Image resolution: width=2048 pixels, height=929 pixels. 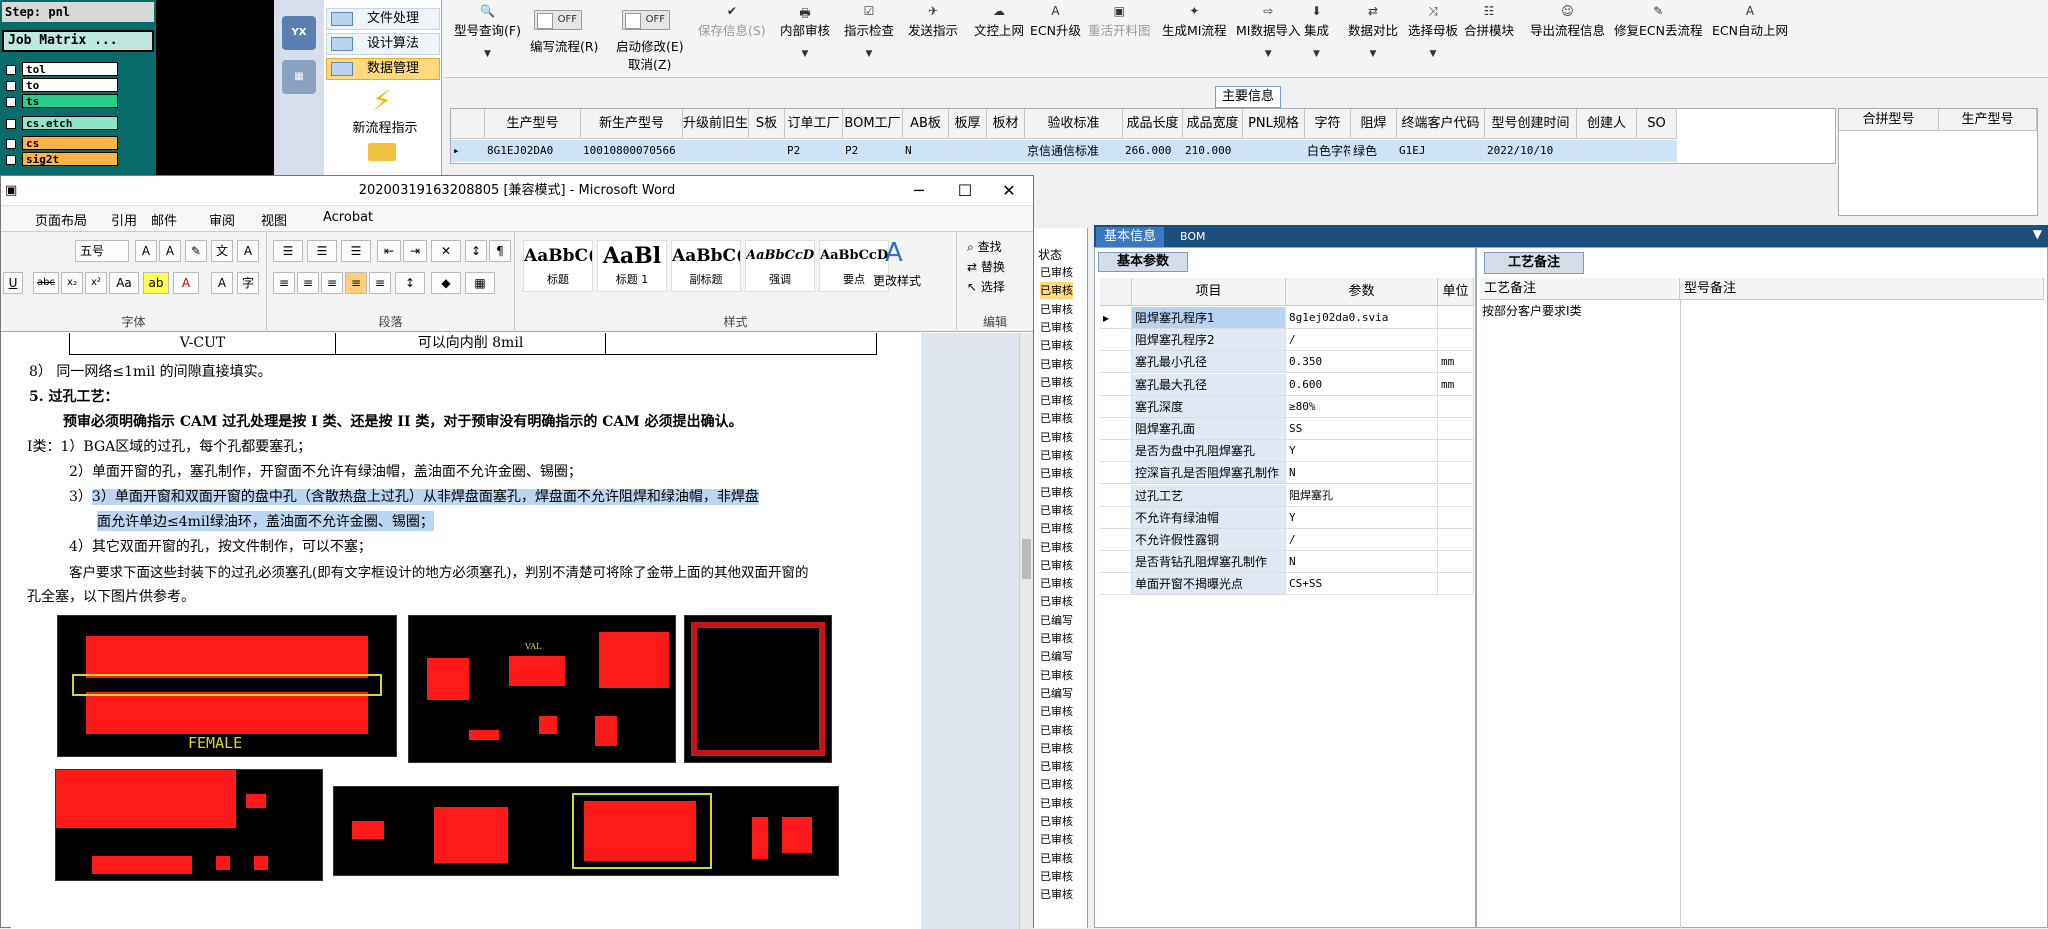 I want to click on row-indicator-icon: ▸, so click(x=1116, y=318).